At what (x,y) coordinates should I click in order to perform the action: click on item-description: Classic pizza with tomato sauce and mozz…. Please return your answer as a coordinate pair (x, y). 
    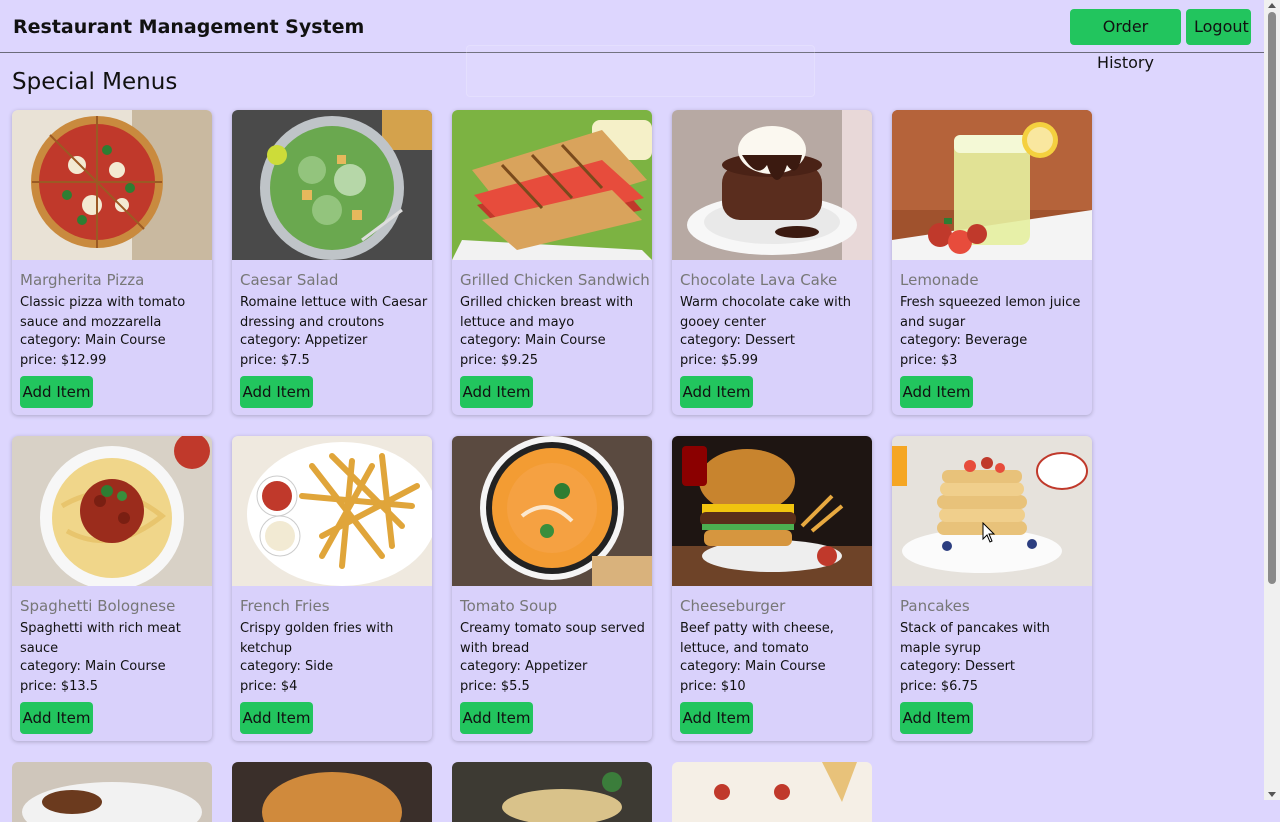
    Looking at the image, I should click on (103, 312).